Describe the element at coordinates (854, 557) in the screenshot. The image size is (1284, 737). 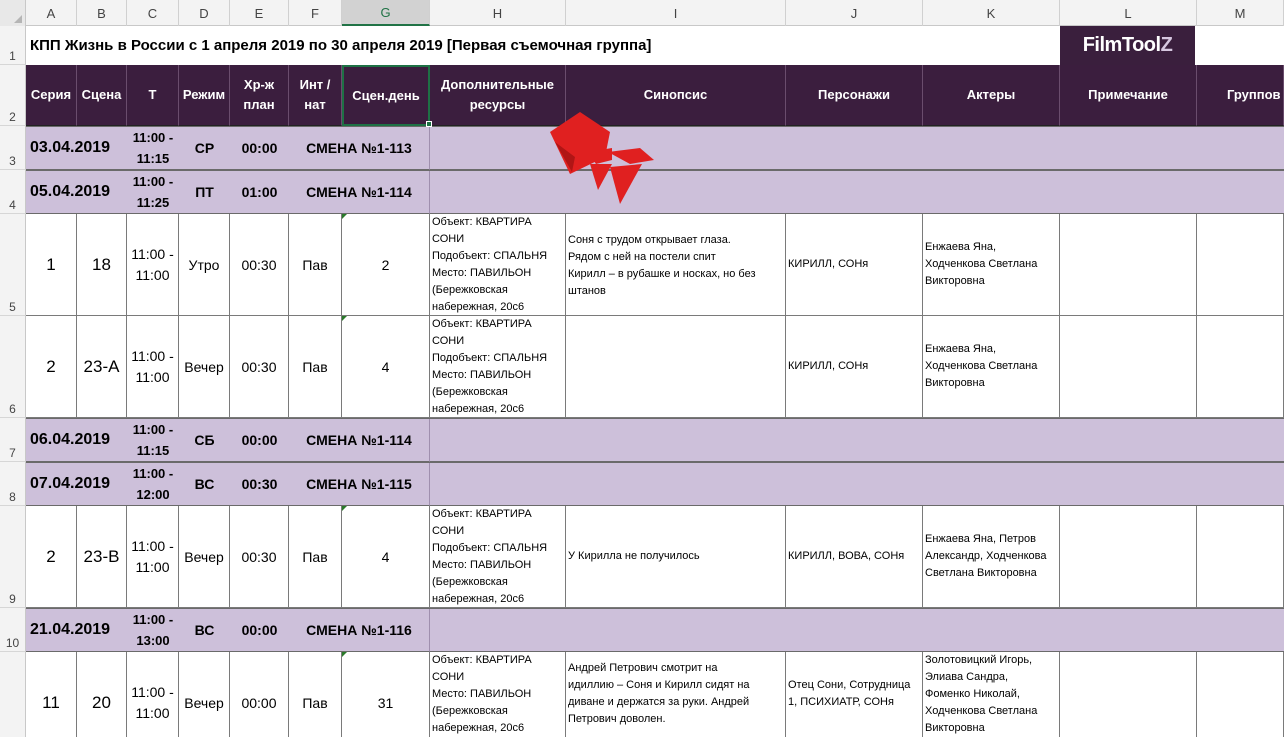
I see `scene-characters: КИРИЛЛ, ВОВА, СОНя` at that location.